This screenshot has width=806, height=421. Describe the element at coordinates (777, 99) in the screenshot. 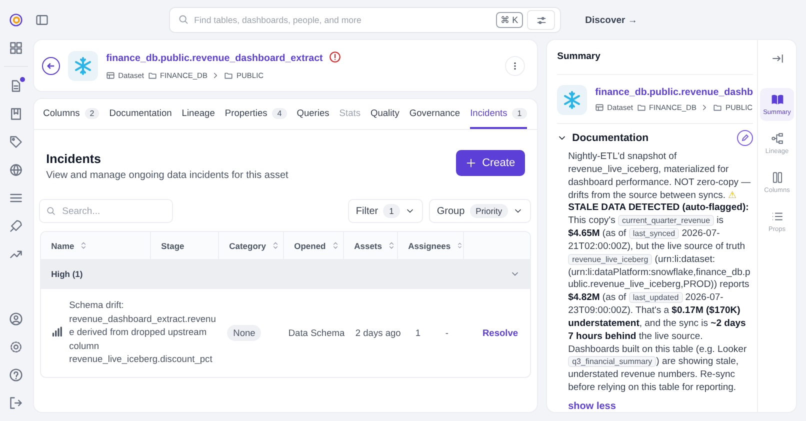

I see `book-icon` at that location.